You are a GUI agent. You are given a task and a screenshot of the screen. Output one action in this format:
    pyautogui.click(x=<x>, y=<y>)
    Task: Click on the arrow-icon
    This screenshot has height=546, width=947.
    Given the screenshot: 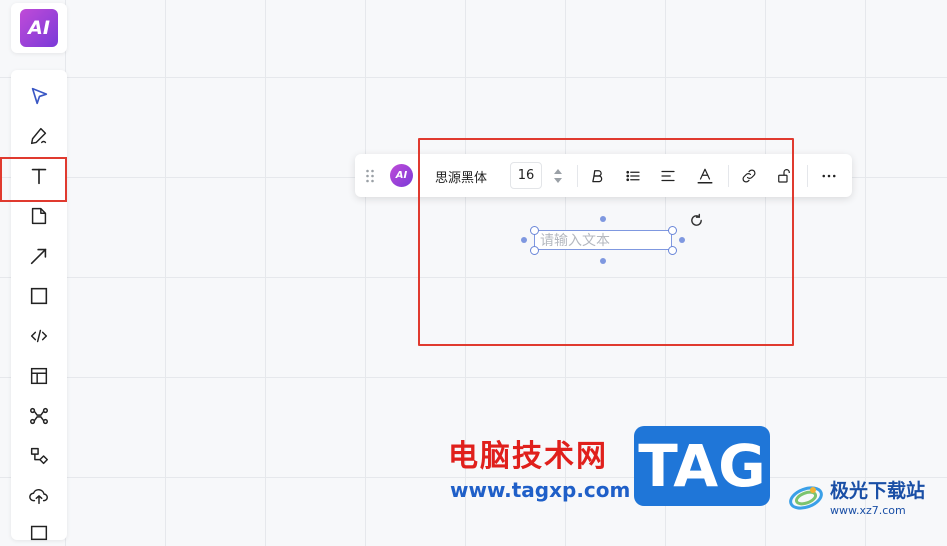 What is the action you would take?
    pyautogui.click(x=38, y=256)
    